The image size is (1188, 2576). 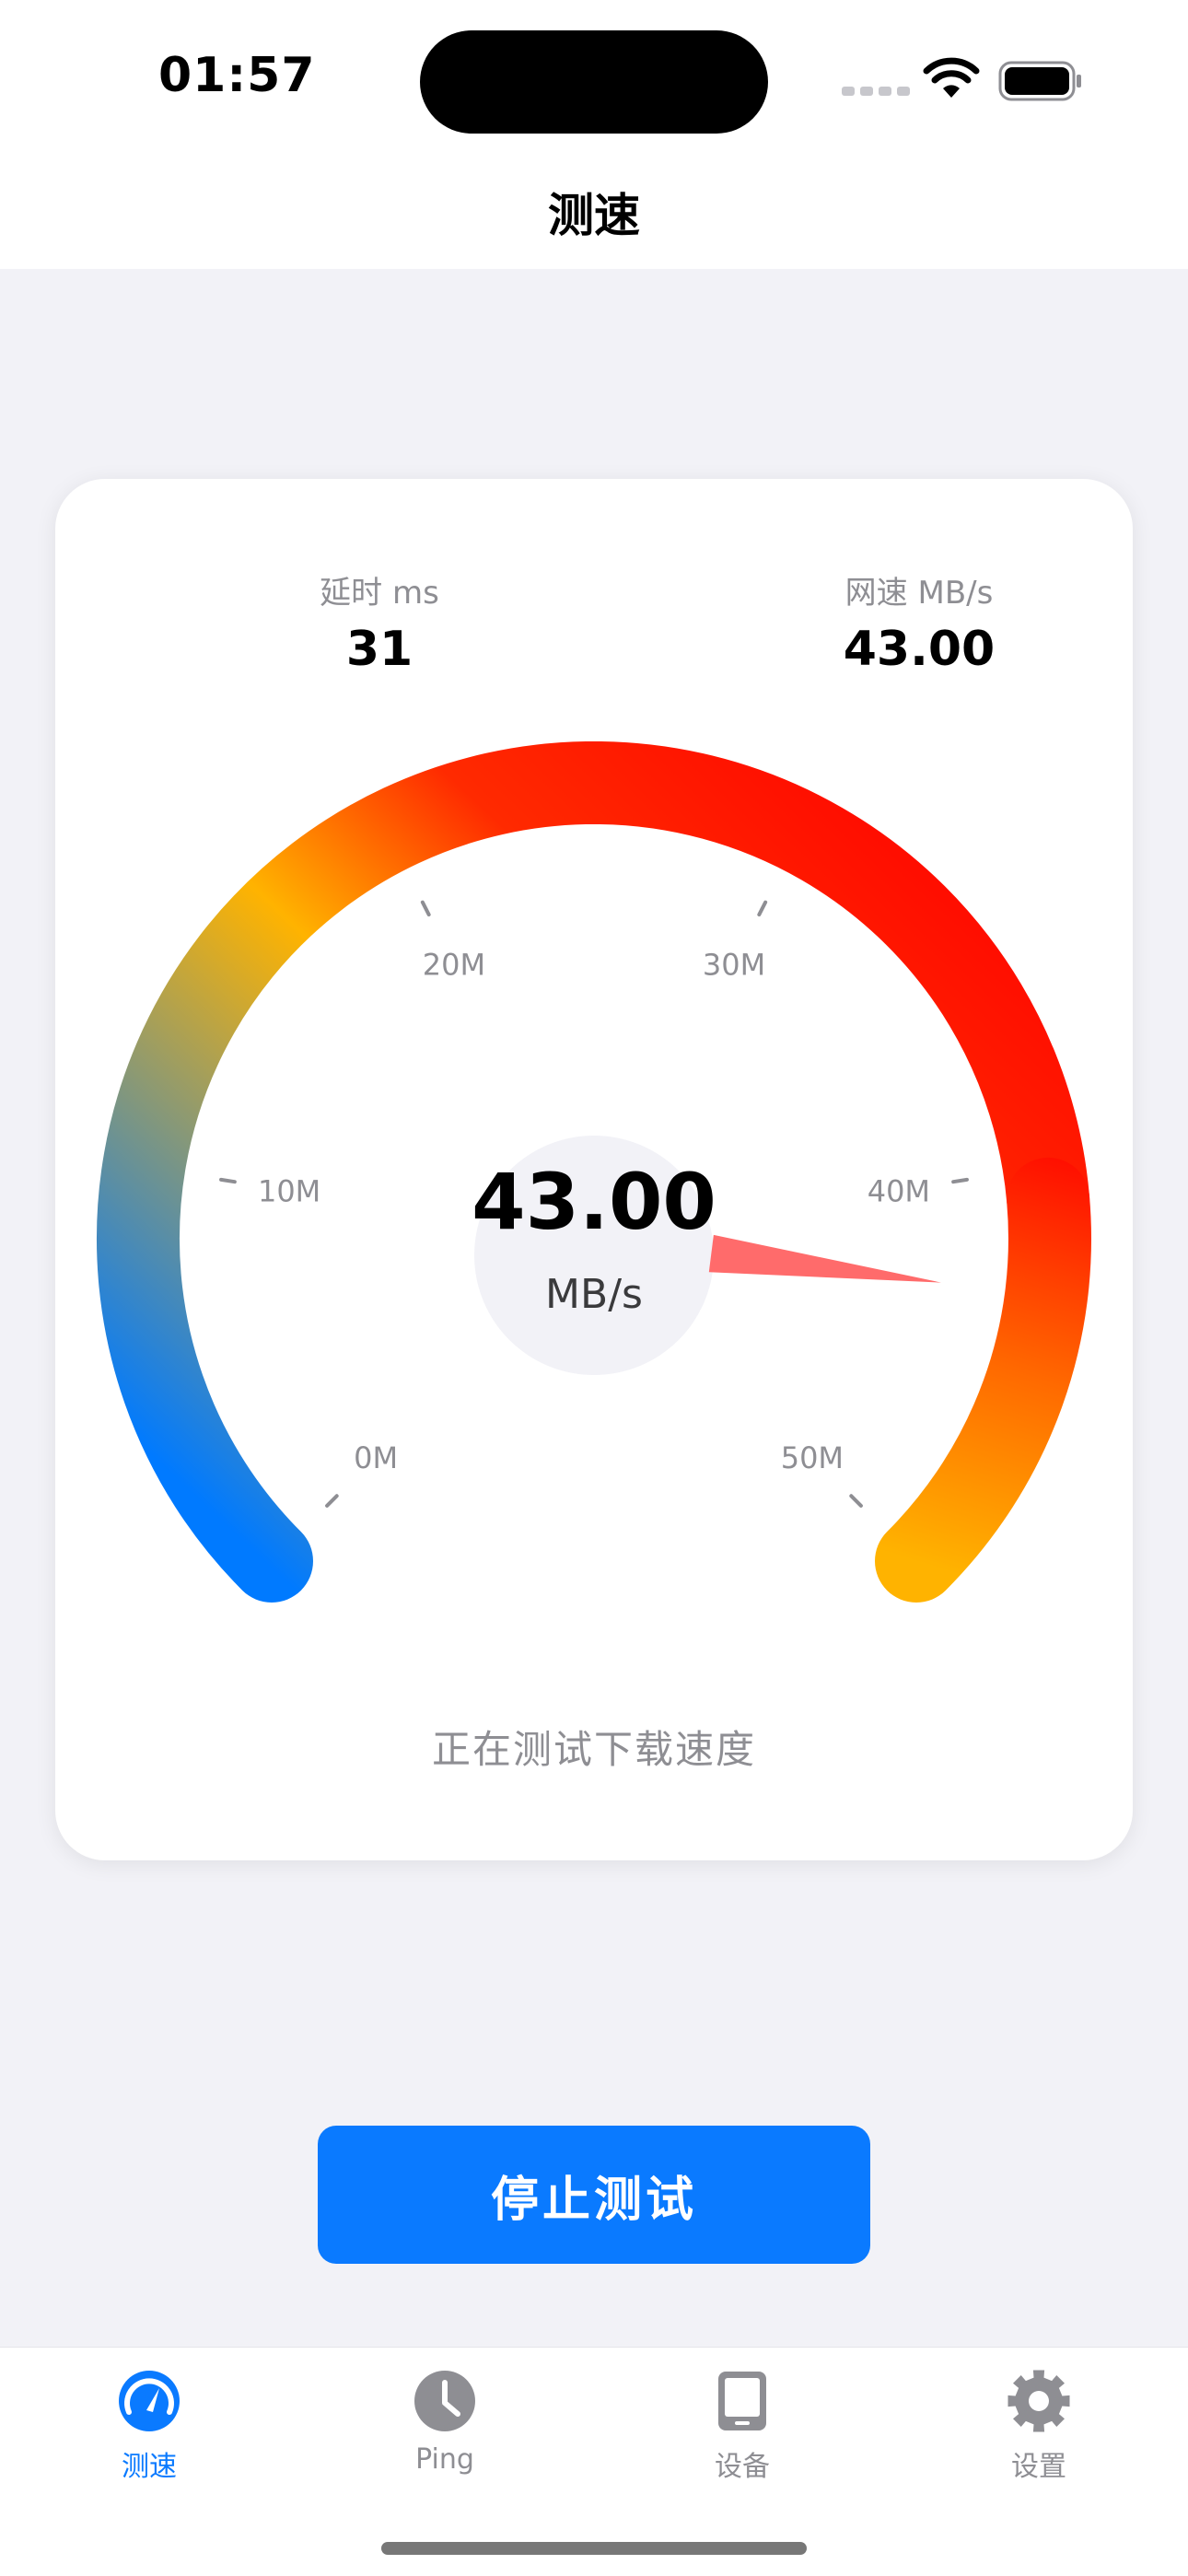 What do you see at coordinates (149, 2401) in the screenshot?
I see `speedometer-icon` at bounding box center [149, 2401].